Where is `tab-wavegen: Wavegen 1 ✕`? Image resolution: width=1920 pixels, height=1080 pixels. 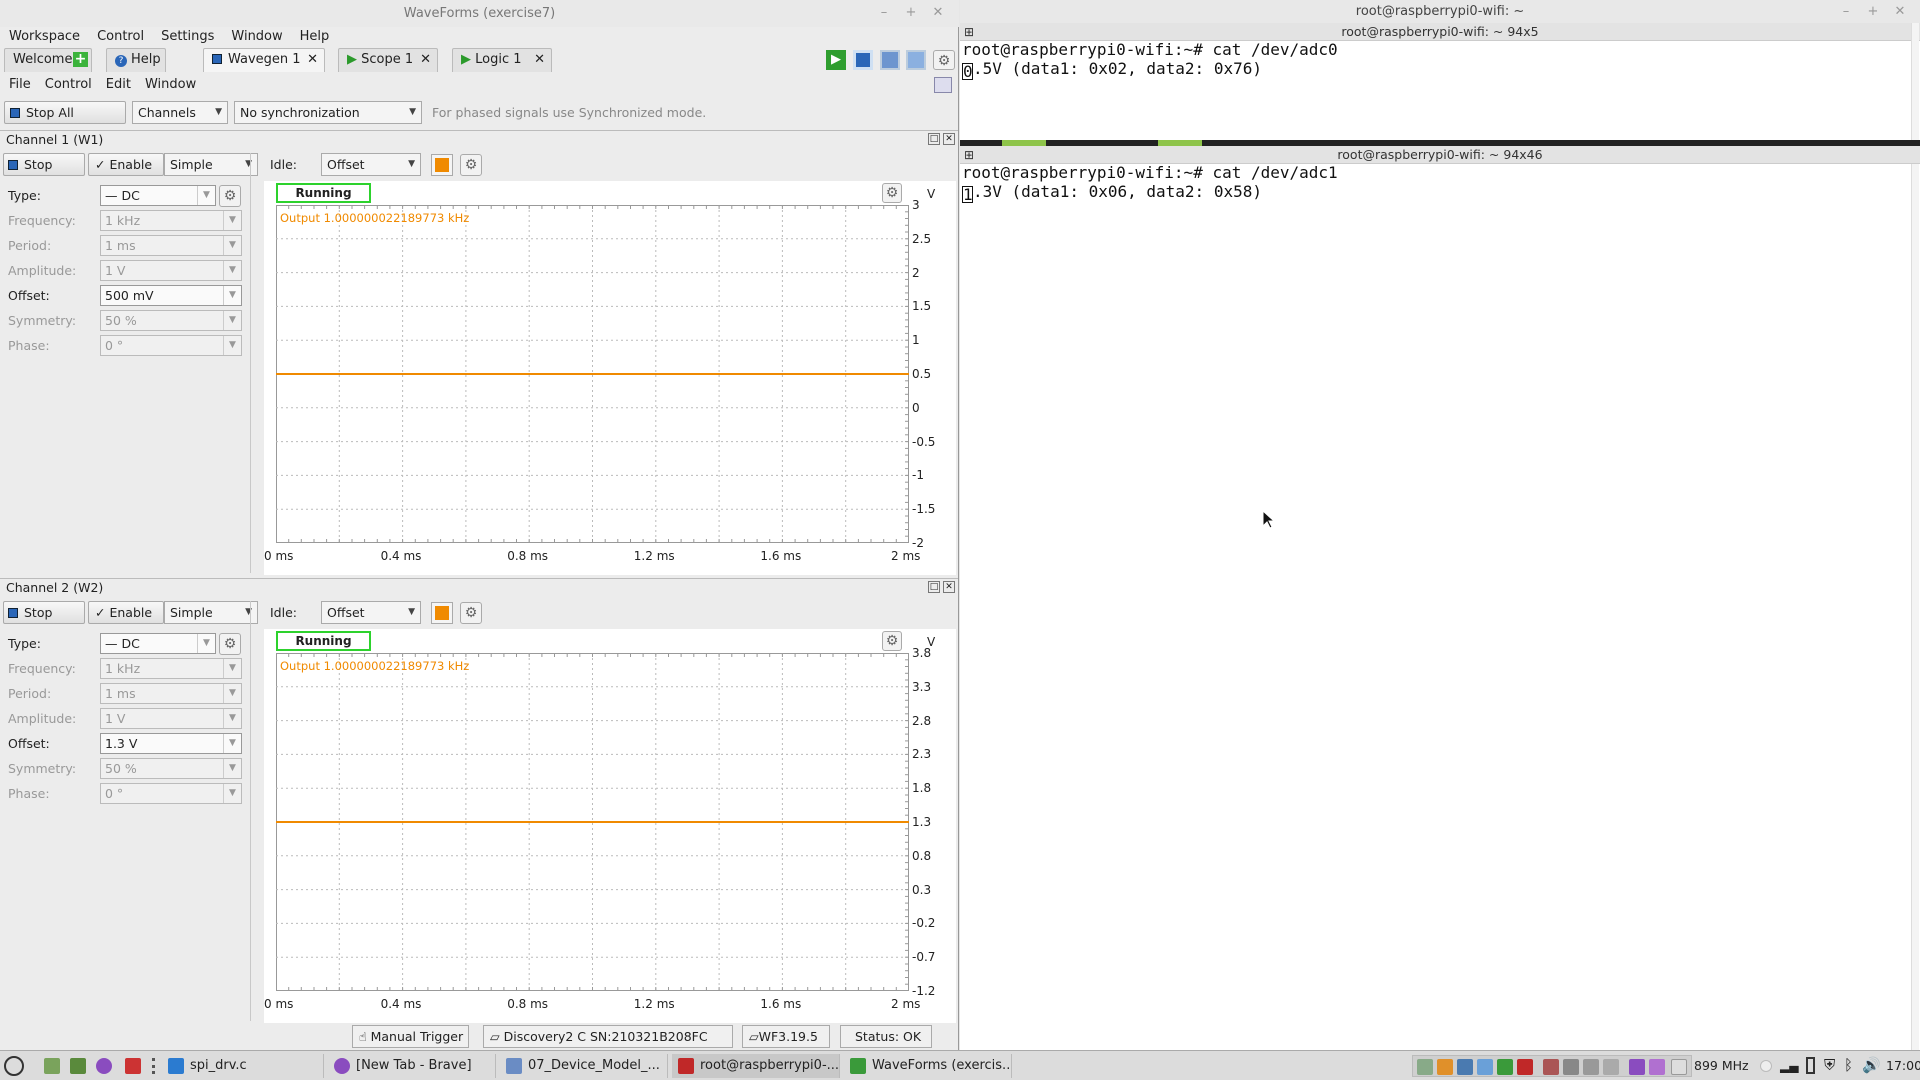
tab-wavegen: Wavegen 1 ✕ is located at coordinates (264, 60).